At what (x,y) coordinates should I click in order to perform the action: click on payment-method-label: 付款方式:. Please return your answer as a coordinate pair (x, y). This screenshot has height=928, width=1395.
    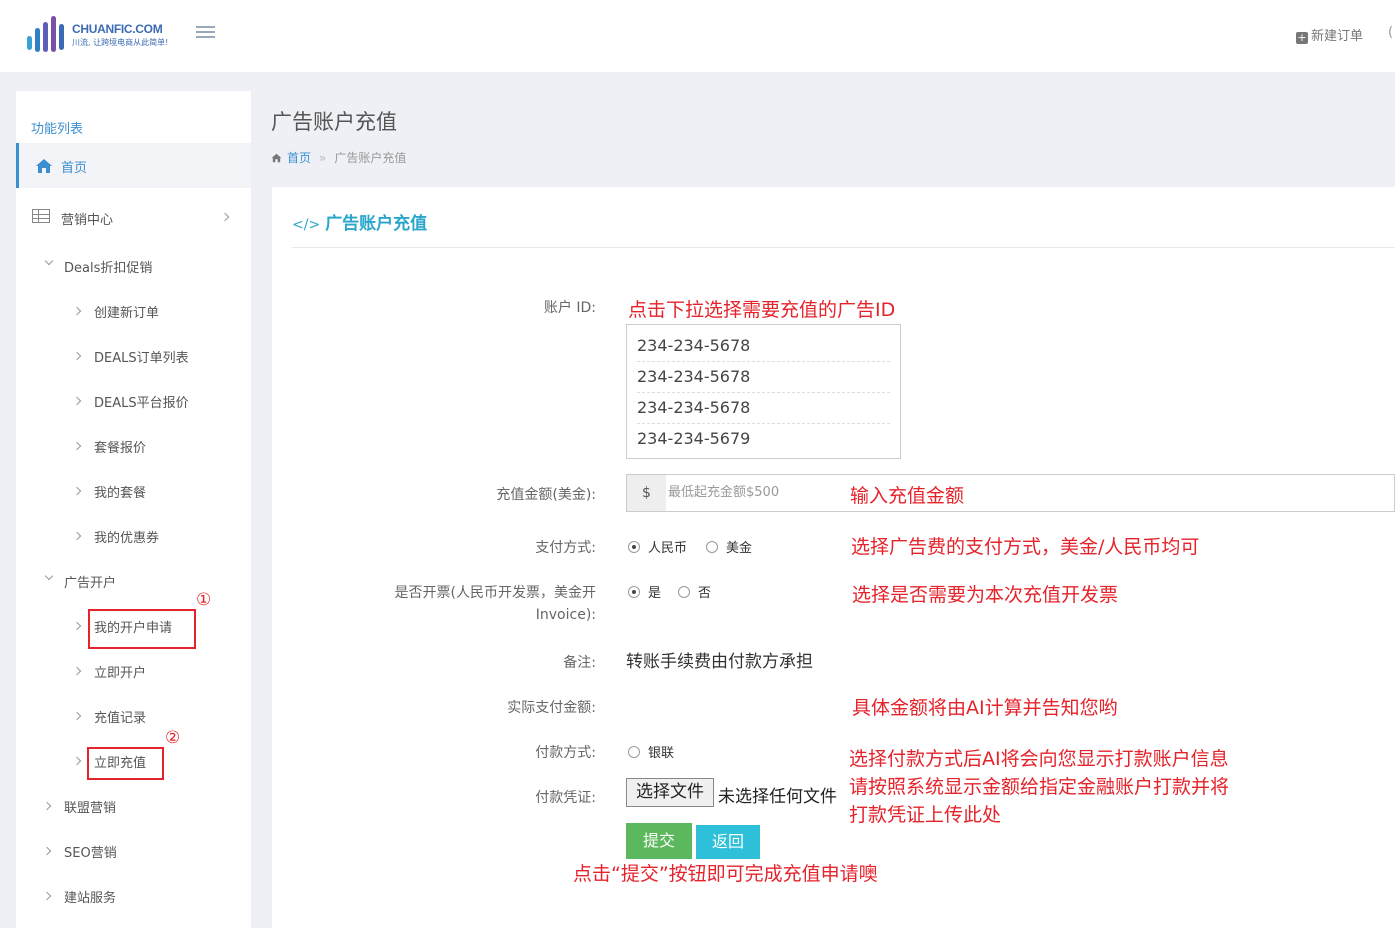
    Looking at the image, I should click on (565, 753).